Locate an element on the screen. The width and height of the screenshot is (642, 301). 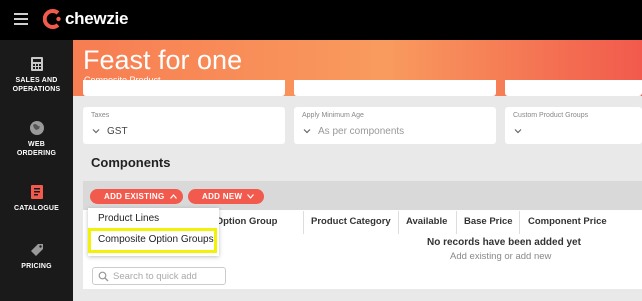
column-header-component-price: Component Price is located at coordinates (567, 221).